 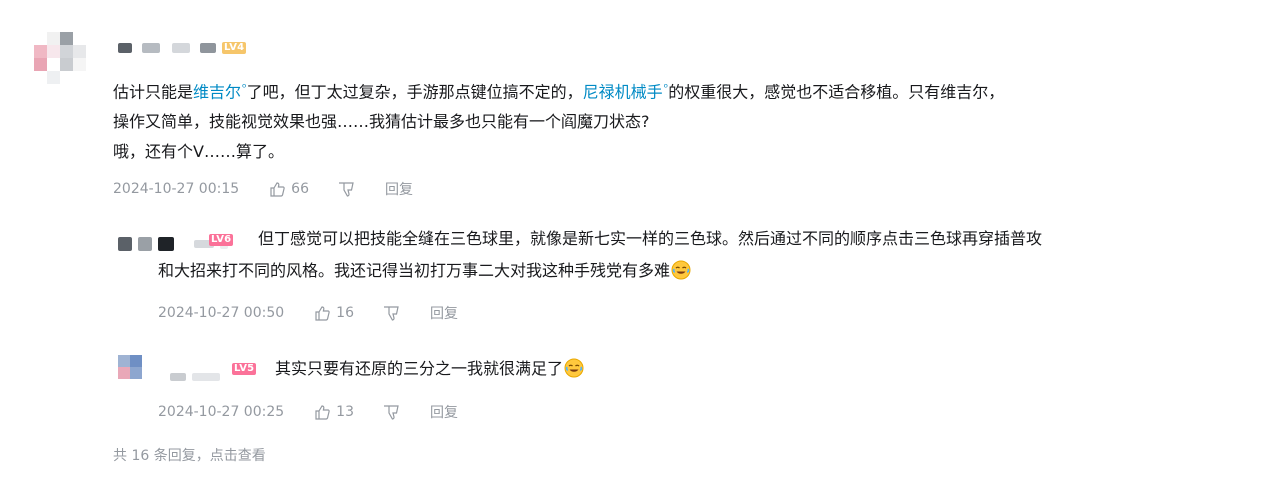 I want to click on reply-body: 其实只要有还原的三分之一我就很满足了, so click(x=429, y=369).